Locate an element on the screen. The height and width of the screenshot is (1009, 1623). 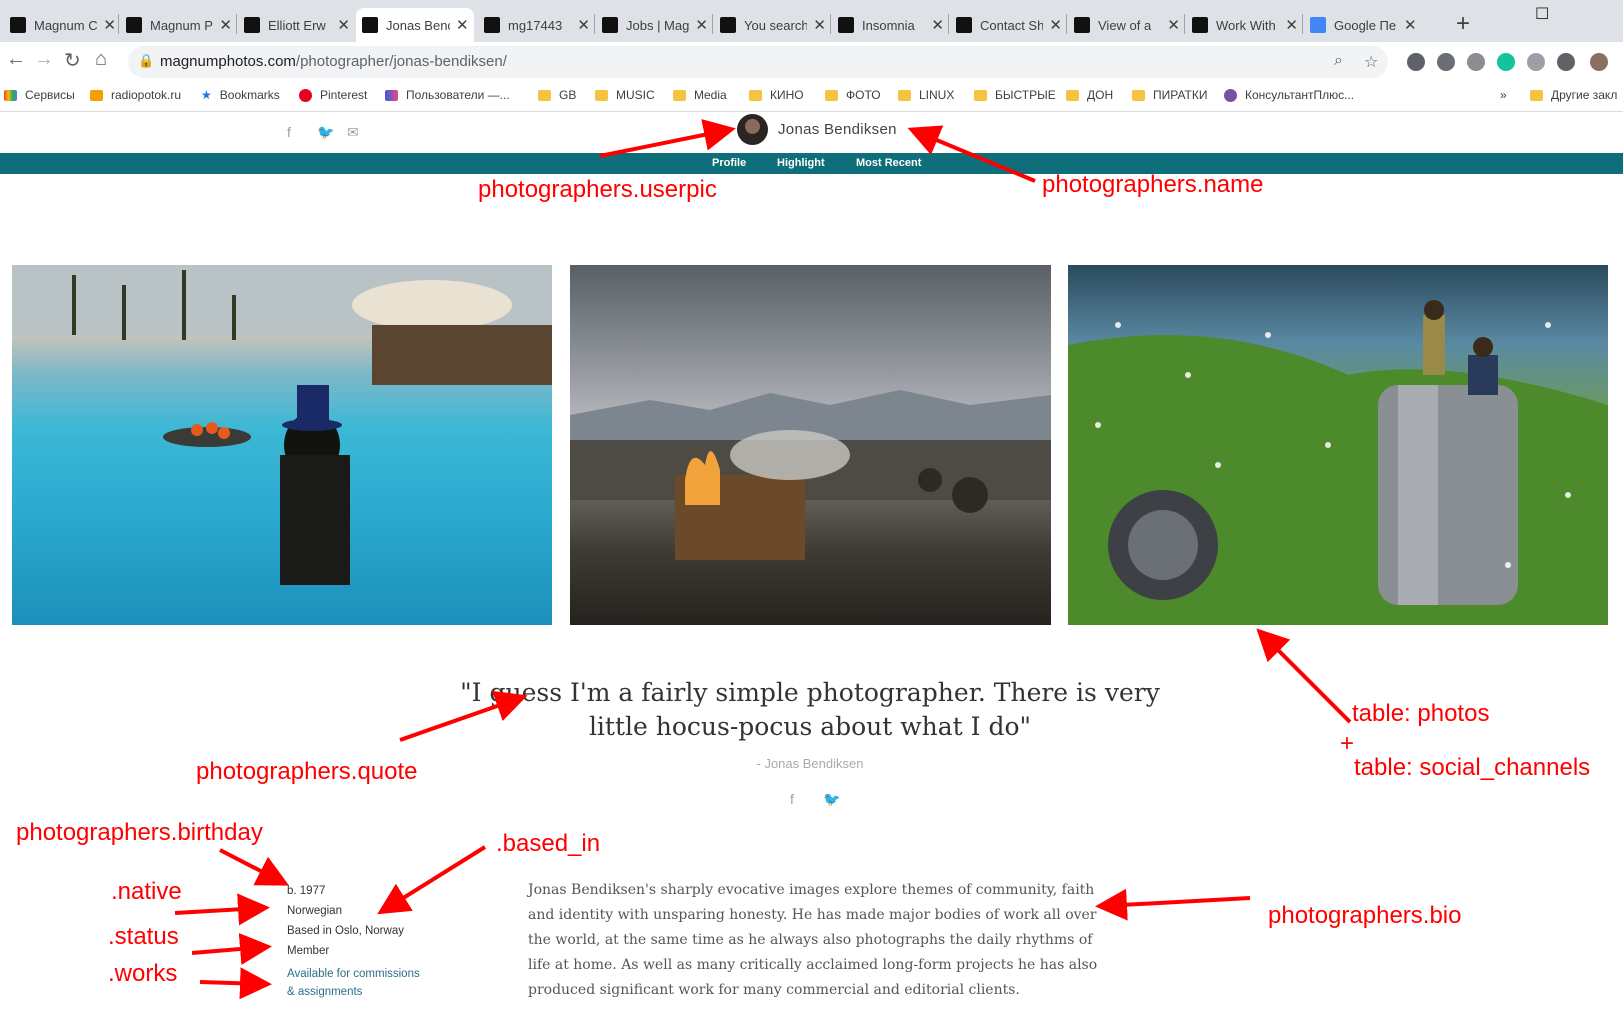
arrow-photos is located at coordinates (1304, 676).